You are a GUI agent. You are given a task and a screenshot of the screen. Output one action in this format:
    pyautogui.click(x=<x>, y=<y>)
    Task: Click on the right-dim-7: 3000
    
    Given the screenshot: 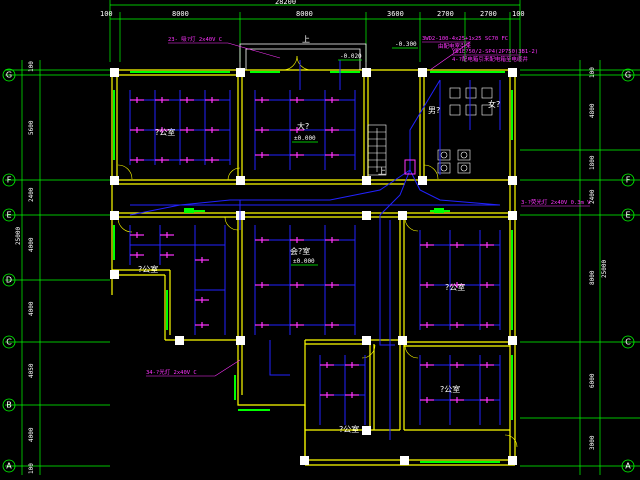 What is the action you would take?
    pyautogui.click(x=592, y=442)
    